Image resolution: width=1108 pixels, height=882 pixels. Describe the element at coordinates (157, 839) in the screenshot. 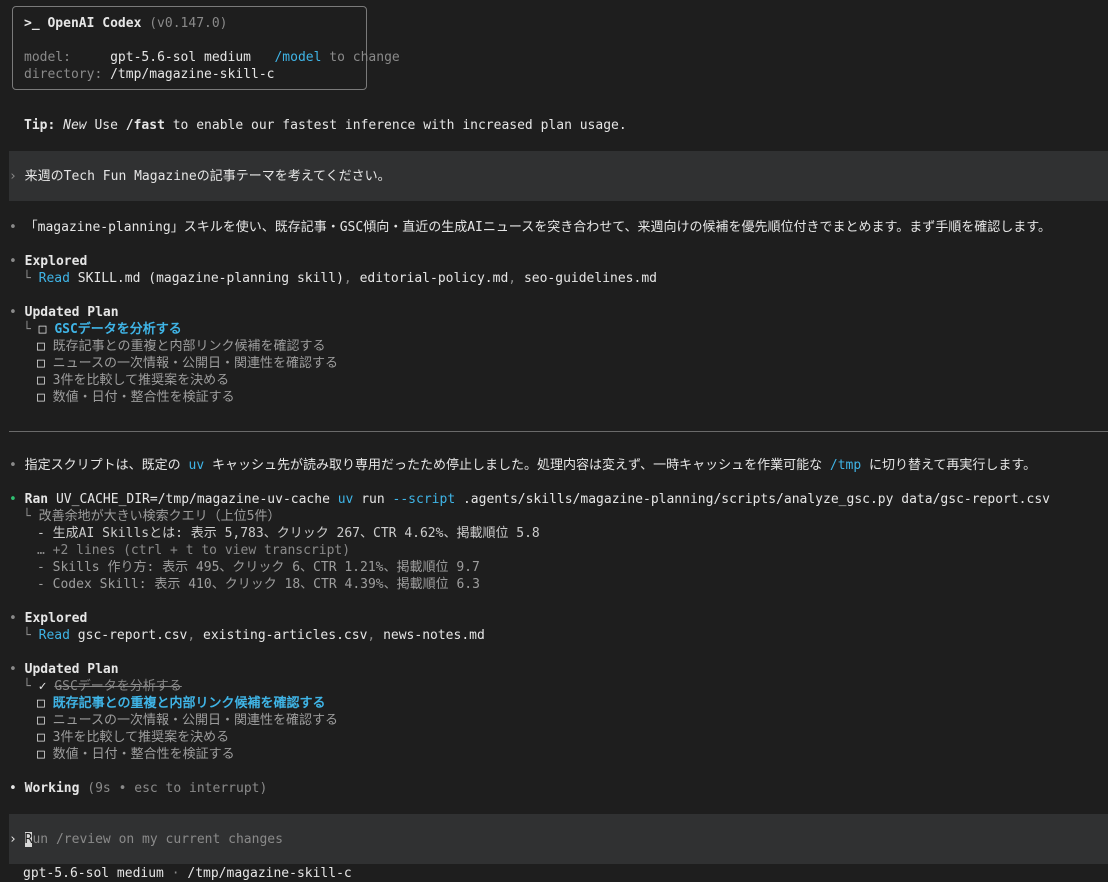

I see `composer-placeholder: un /review on my current changes` at that location.